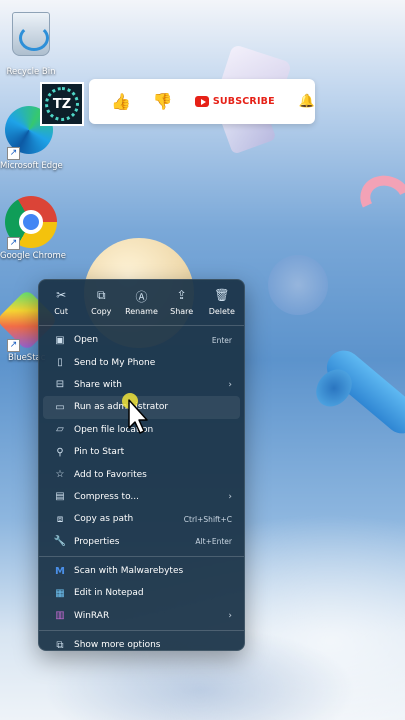 Image resolution: width=405 pixels, height=720 pixels. I want to click on delete-label: Delete, so click(221, 311).